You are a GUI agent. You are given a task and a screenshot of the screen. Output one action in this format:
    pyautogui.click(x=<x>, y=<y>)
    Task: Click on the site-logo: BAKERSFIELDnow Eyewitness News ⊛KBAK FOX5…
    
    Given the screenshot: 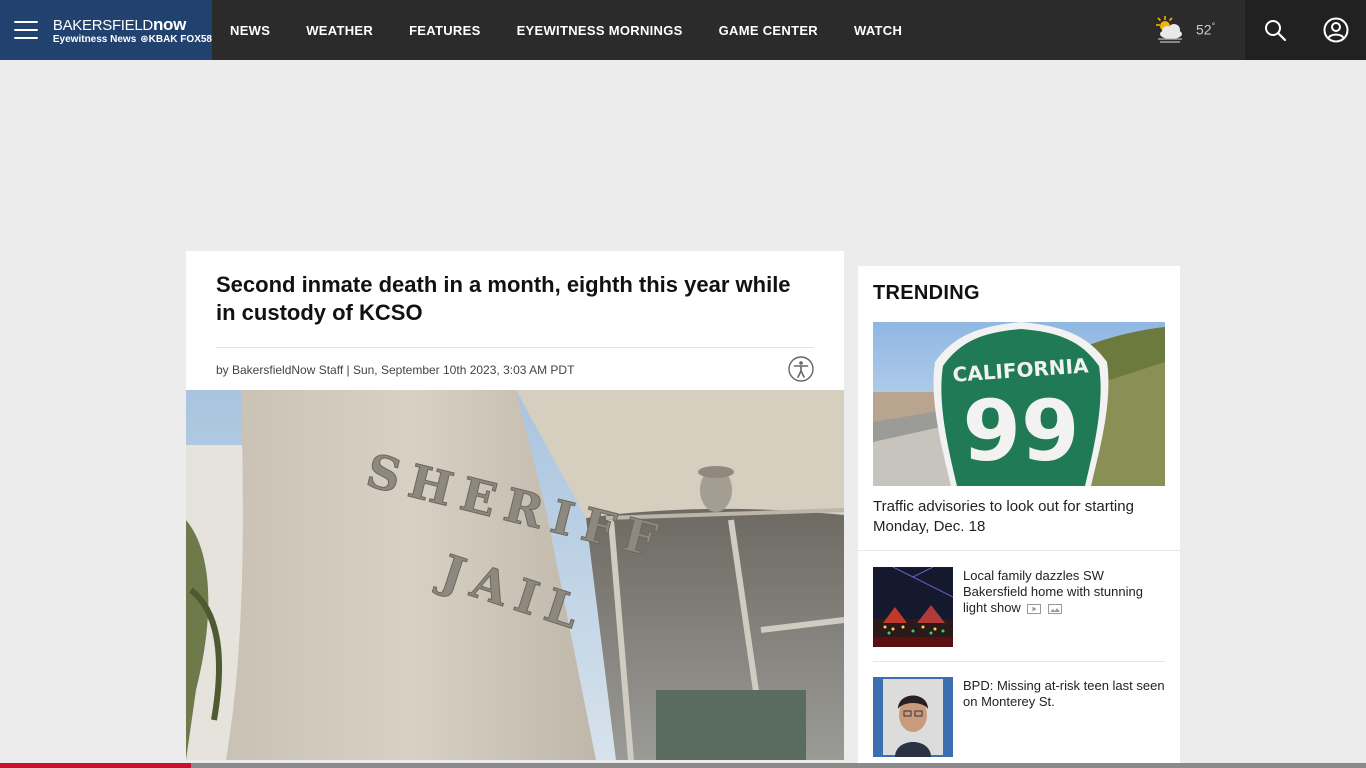 What is the action you would take?
    pyautogui.click(x=132, y=30)
    